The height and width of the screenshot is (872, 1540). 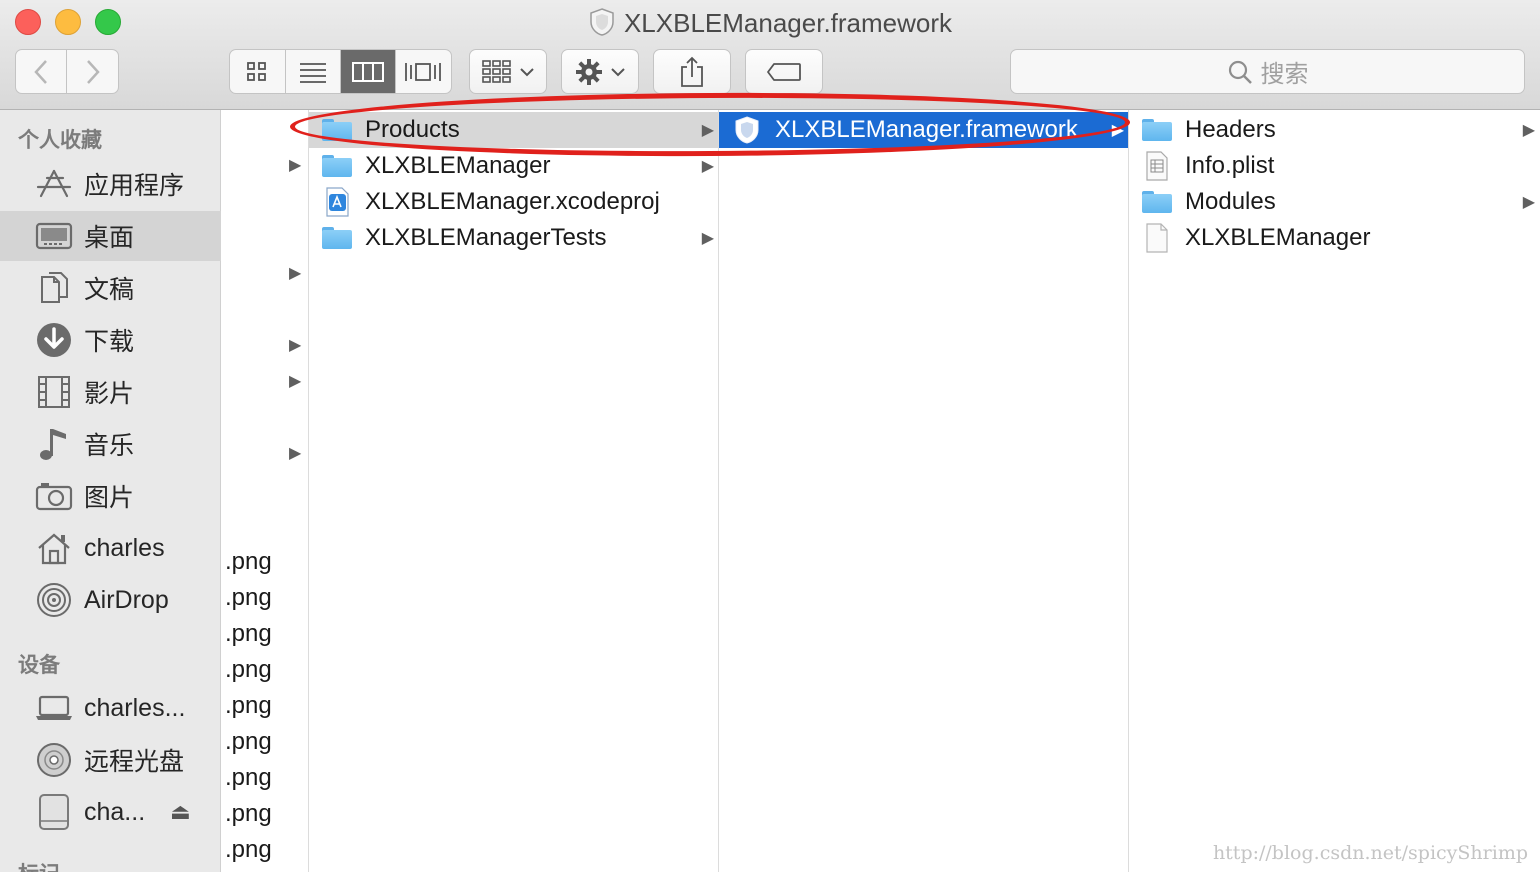 I want to click on item-label: XLXBLEManager.xcodeproj, so click(x=512, y=201).